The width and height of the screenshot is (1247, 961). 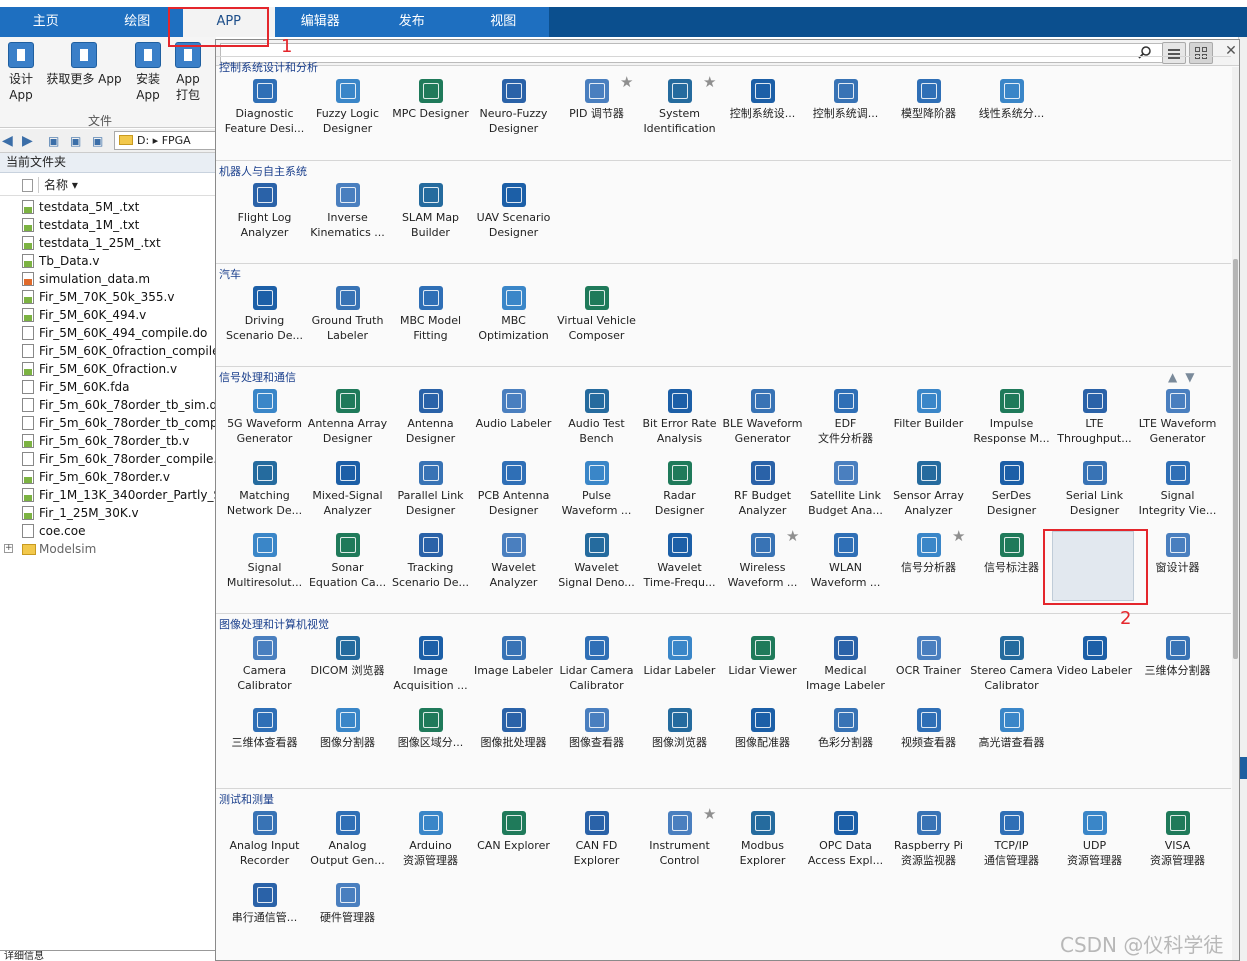 What do you see at coordinates (928, 100) in the screenshot?
I see `app-tile: 模型降阶器` at bounding box center [928, 100].